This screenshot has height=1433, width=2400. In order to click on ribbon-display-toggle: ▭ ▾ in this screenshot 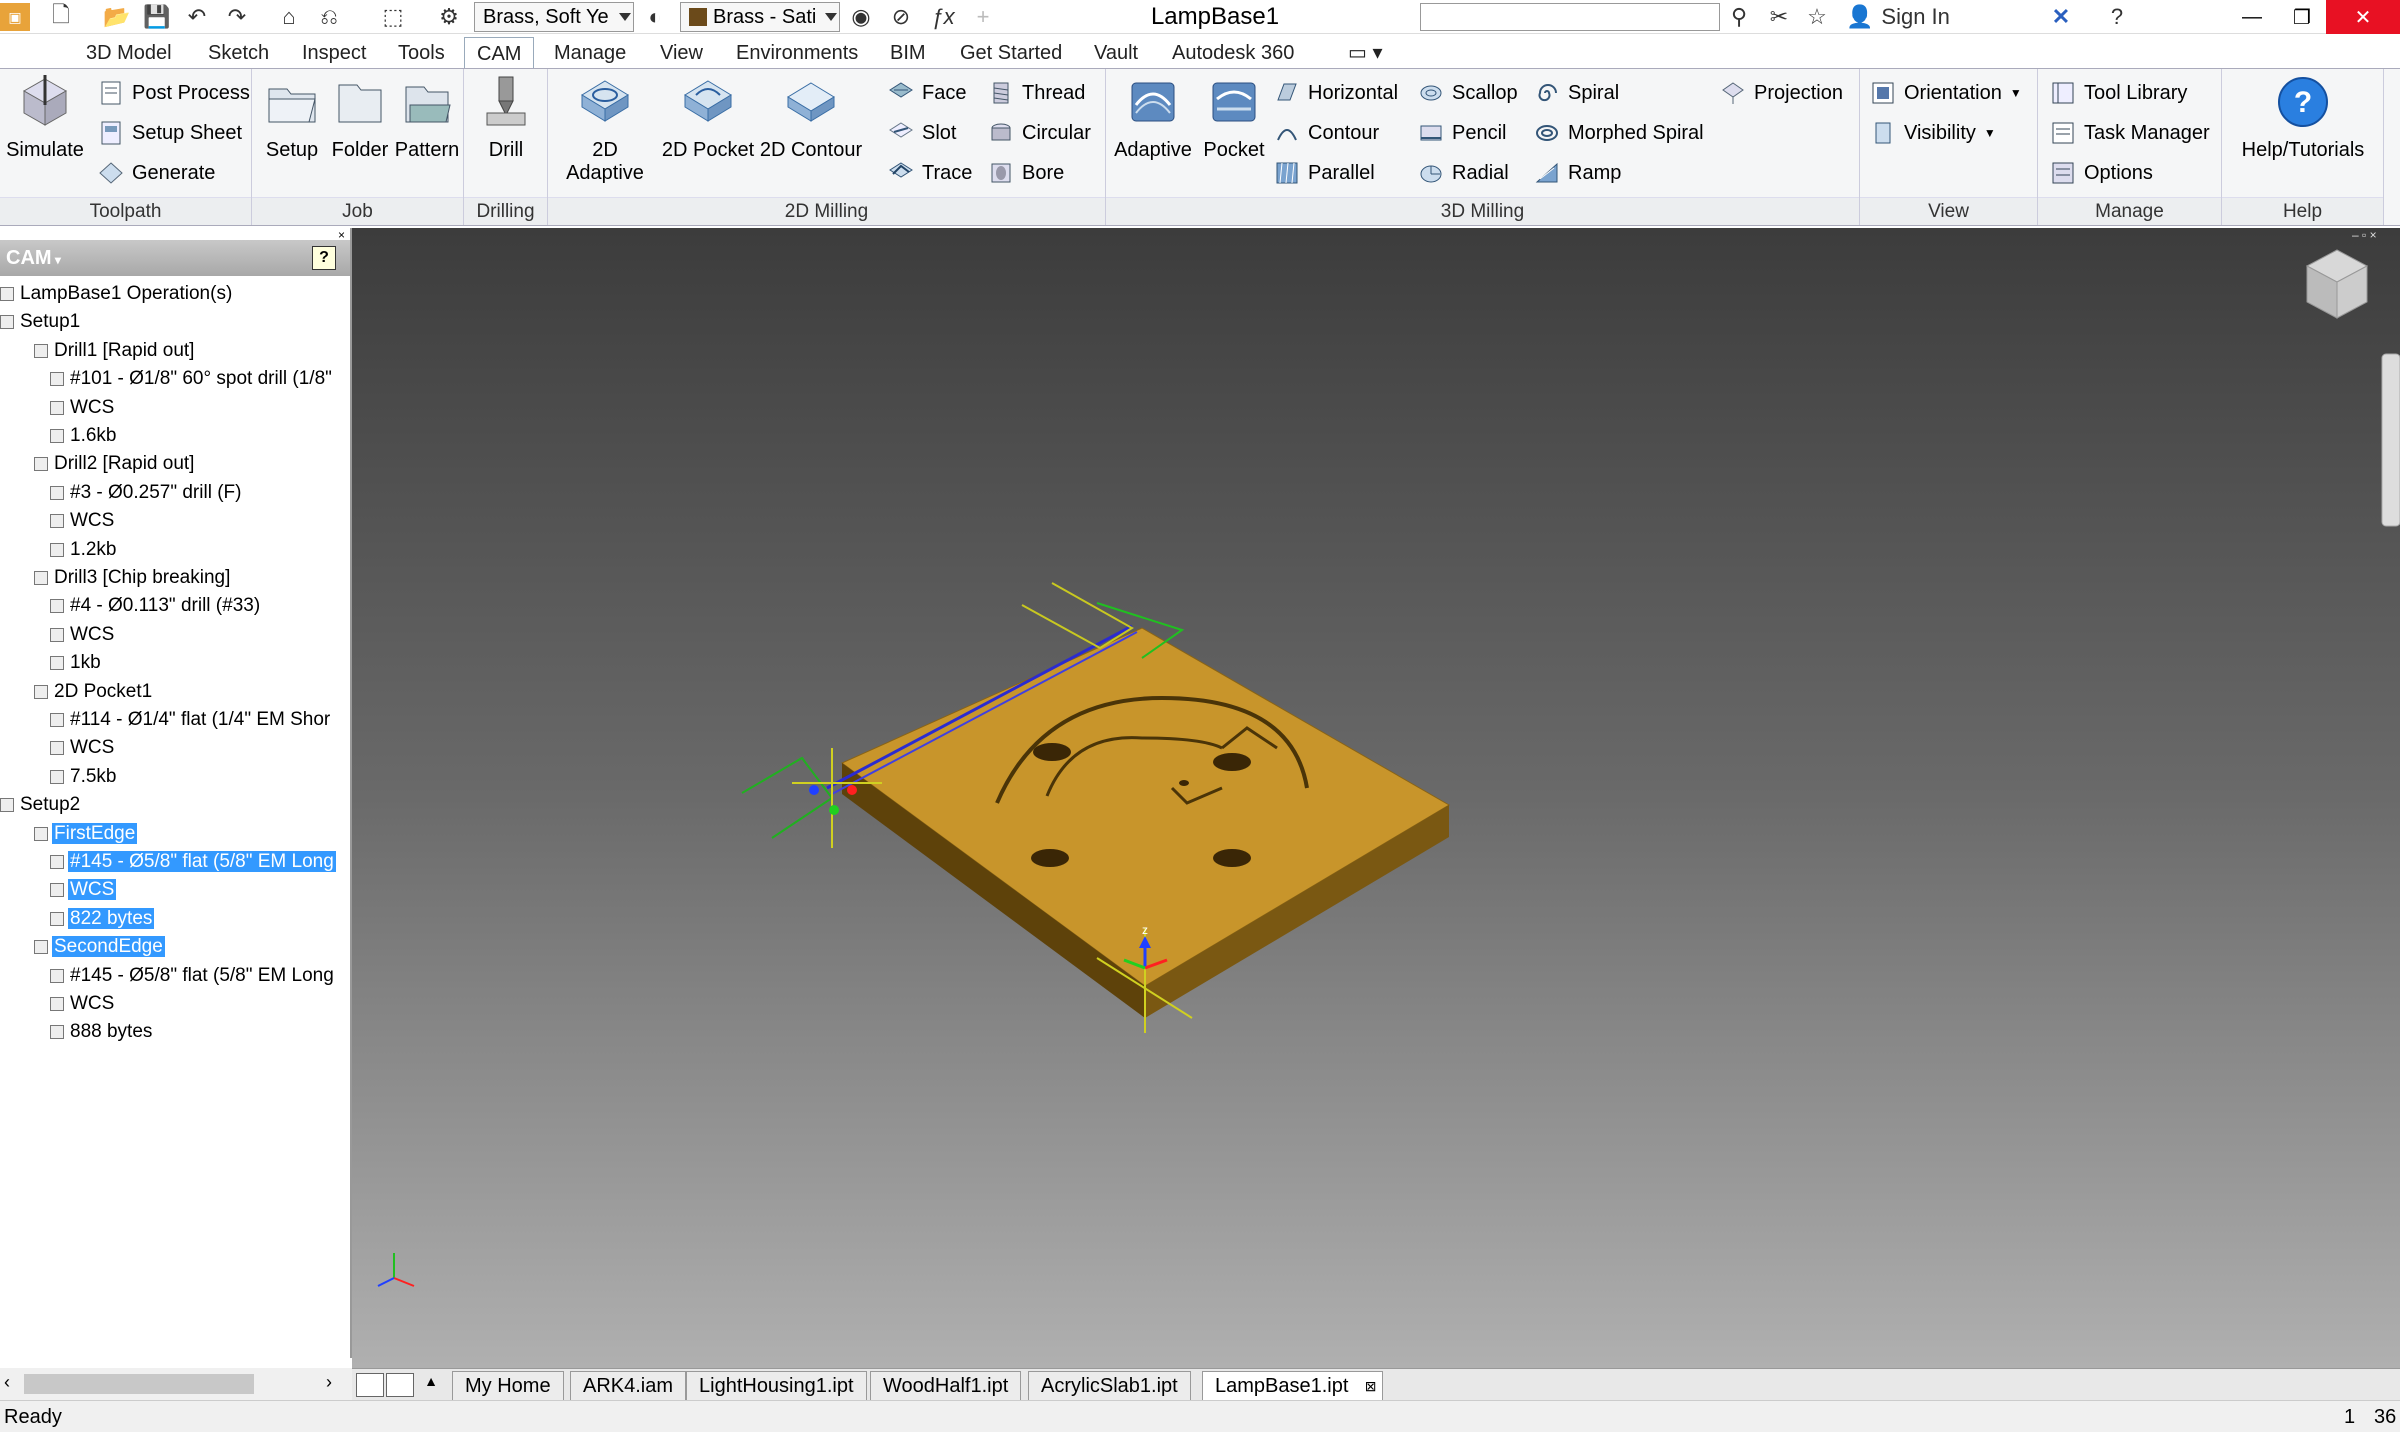, I will do `click(1365, 53)`.